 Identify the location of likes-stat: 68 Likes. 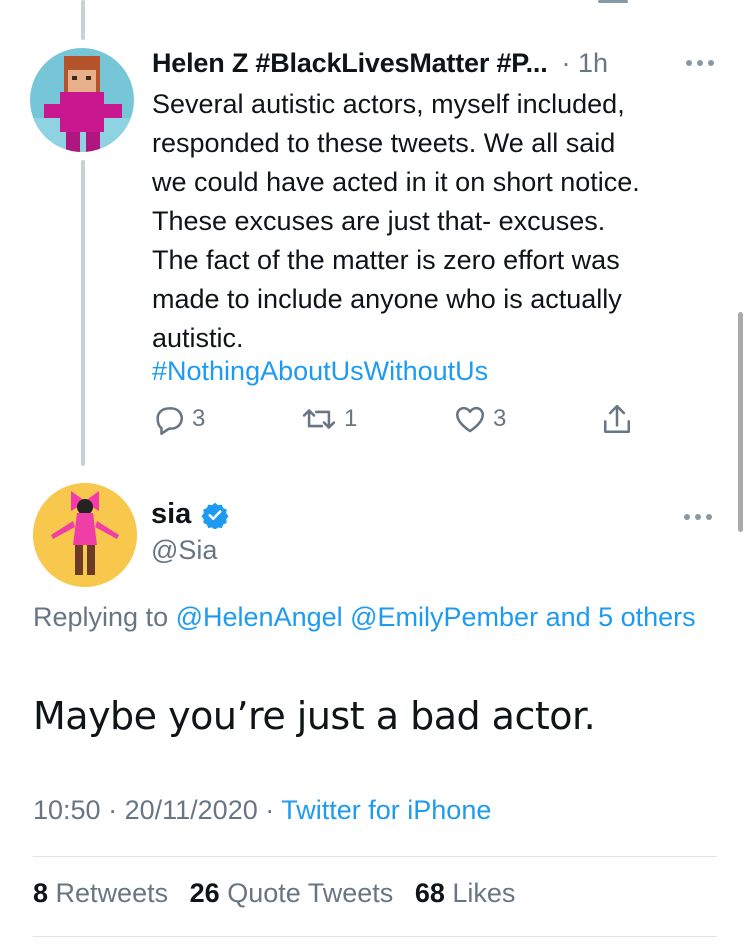
(465, 893).